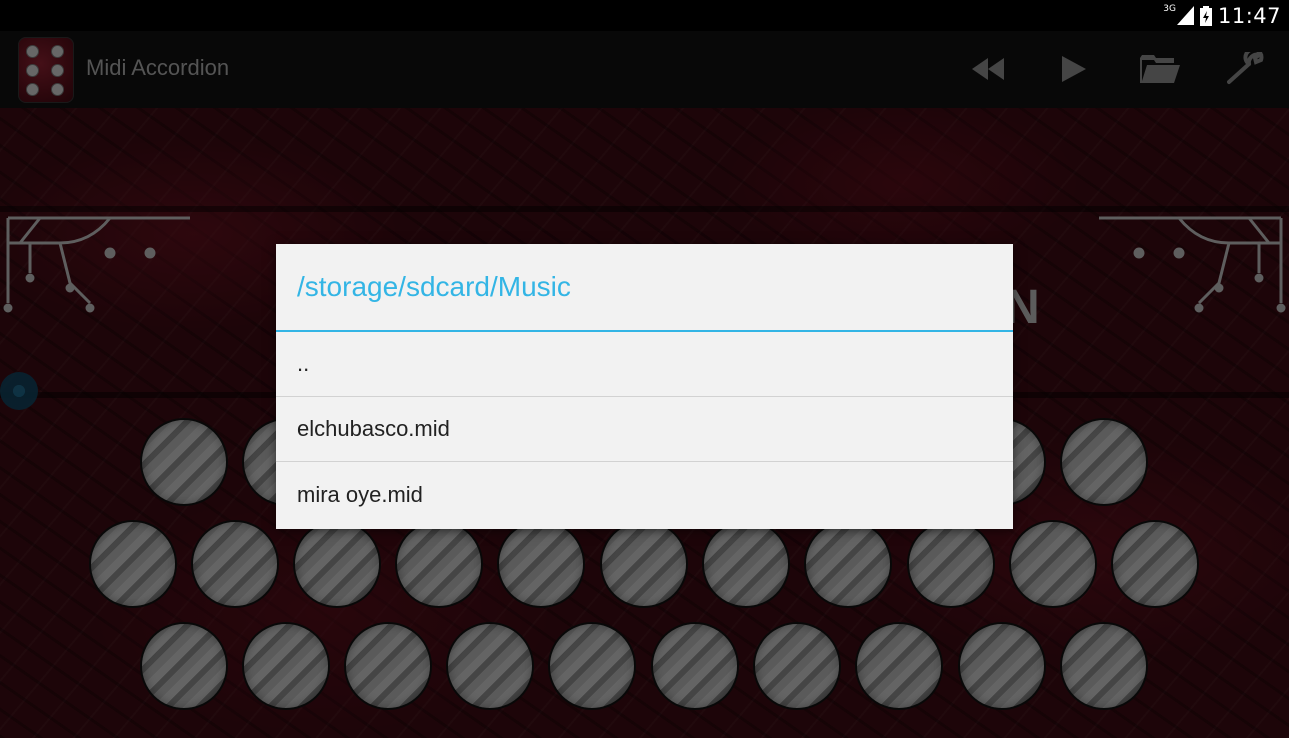 The height and width of the screenshot is (738, 1289). What do you see at coordinates (1249, 15) in the screenshot?
I see `clock: 11:47` at bounding box center [1249, 15].